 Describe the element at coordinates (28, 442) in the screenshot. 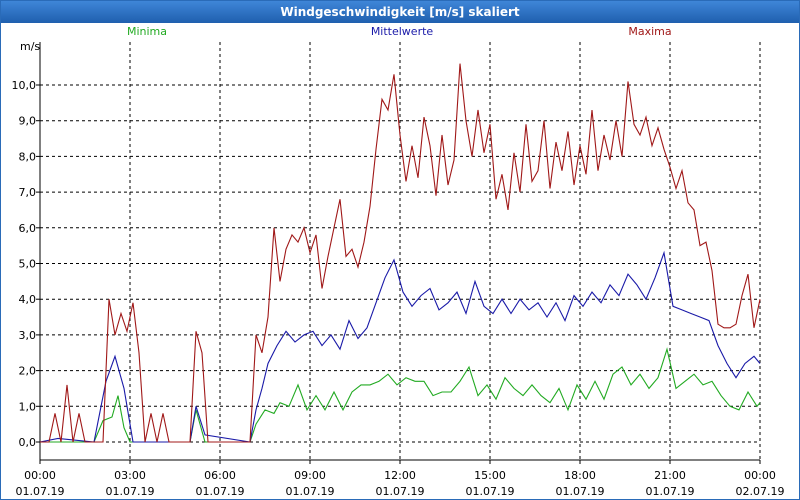

I see `y-tick-label: 0,0` at that location.